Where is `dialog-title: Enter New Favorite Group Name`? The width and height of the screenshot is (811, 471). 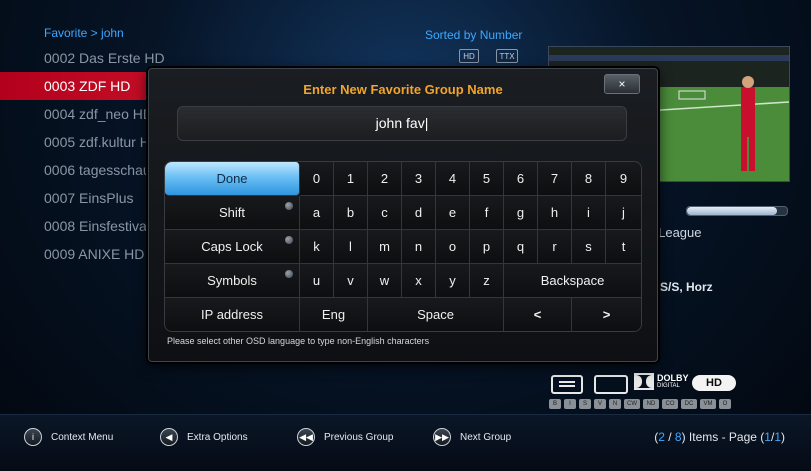
dialog-title: Enter New Favorite Group Name is located at coordinates (403, 89).